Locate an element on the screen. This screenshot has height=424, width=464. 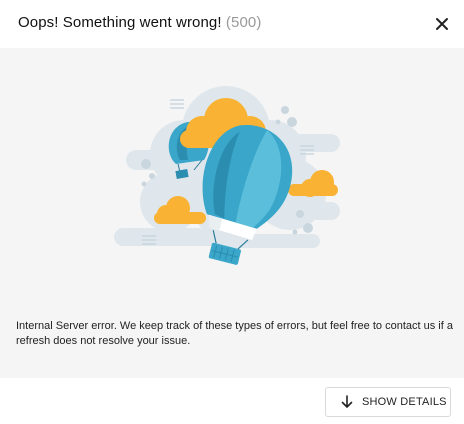
show-details-label: SHOW DETAILS is located at coordinates (404, 402).